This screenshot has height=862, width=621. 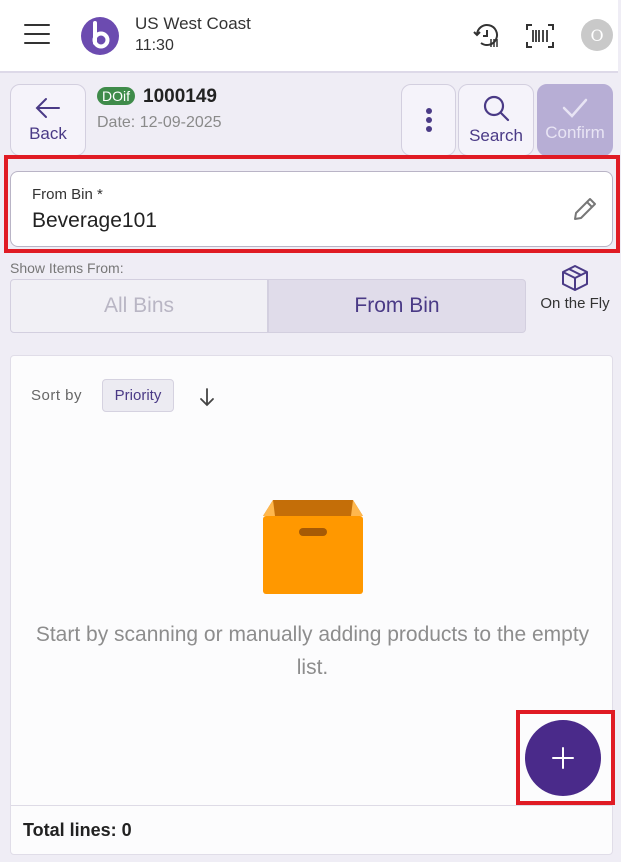 I want to click on search-button: Search, so click(x=496, y=120).